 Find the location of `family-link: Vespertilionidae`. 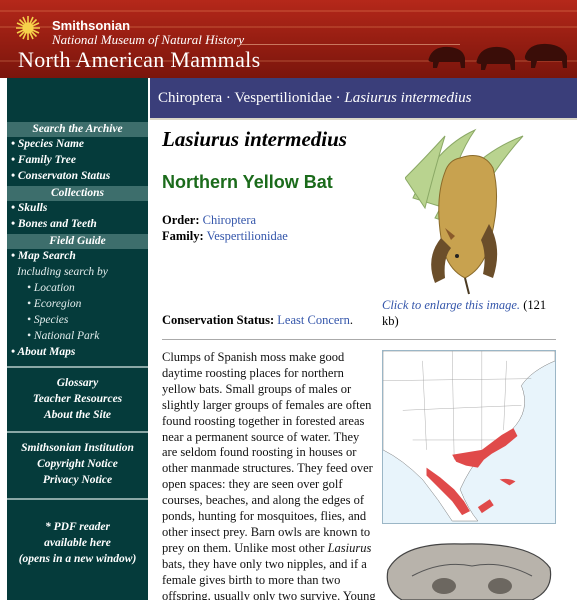

family-link: Vespertilionidae is located at coordinates (247, 236).